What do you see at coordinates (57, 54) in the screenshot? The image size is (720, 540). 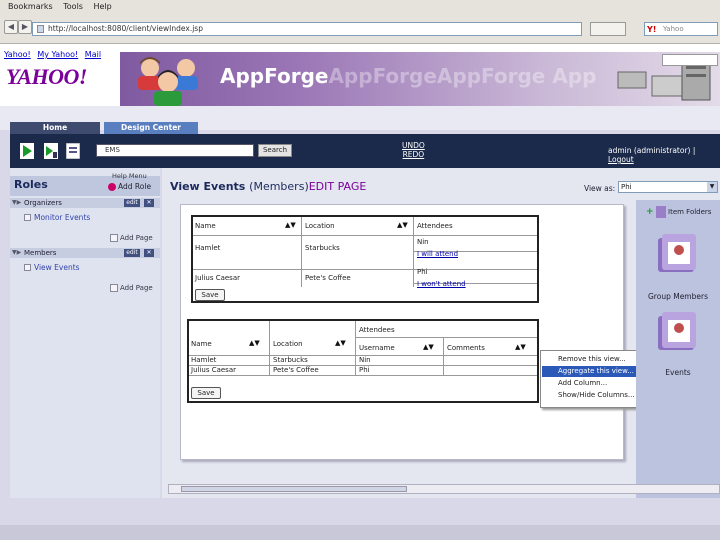 I see `my-yahoo-link: My Yahoo!` at bounding box center [57, 54].